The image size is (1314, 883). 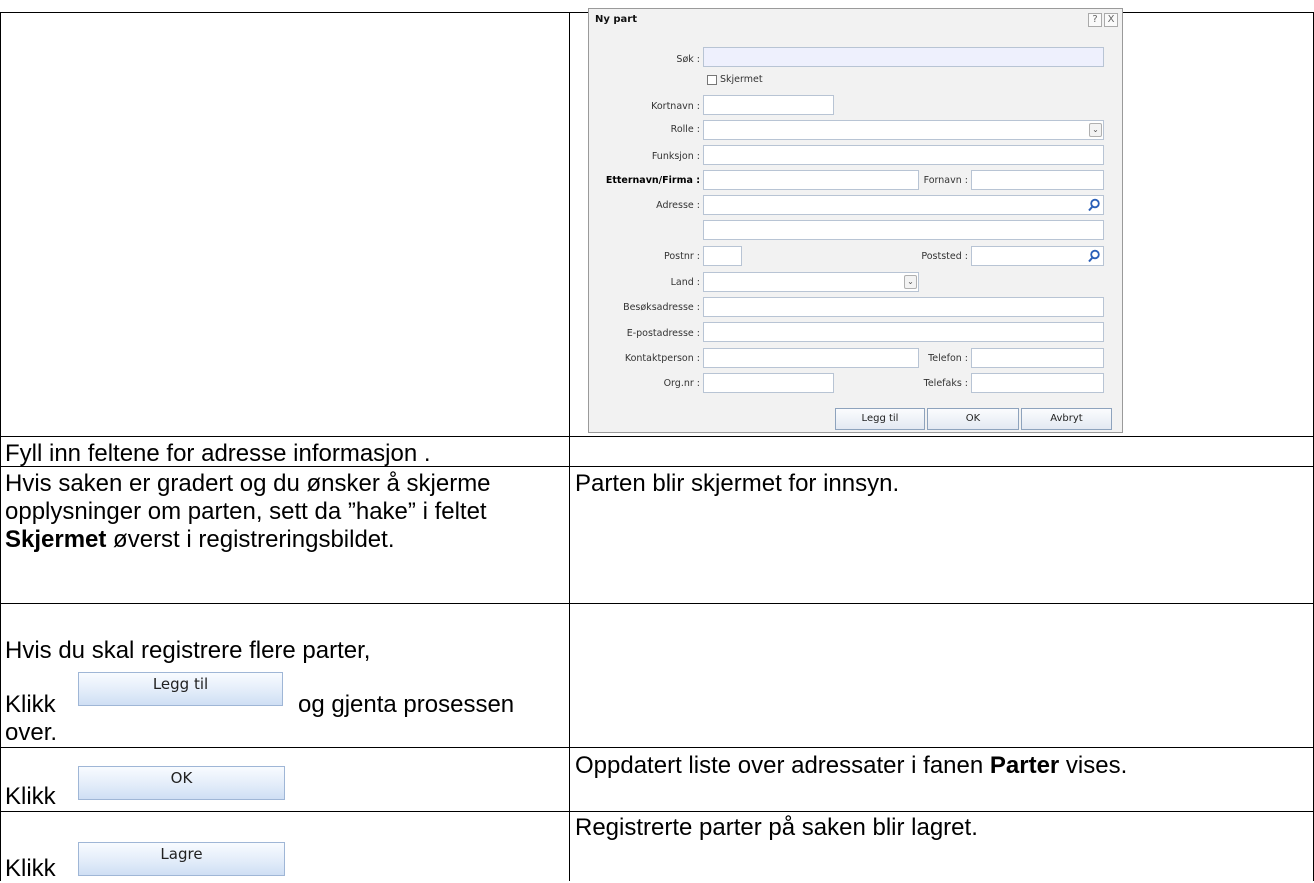 I want to click on orgnr-input, so click(x=768, y=383).